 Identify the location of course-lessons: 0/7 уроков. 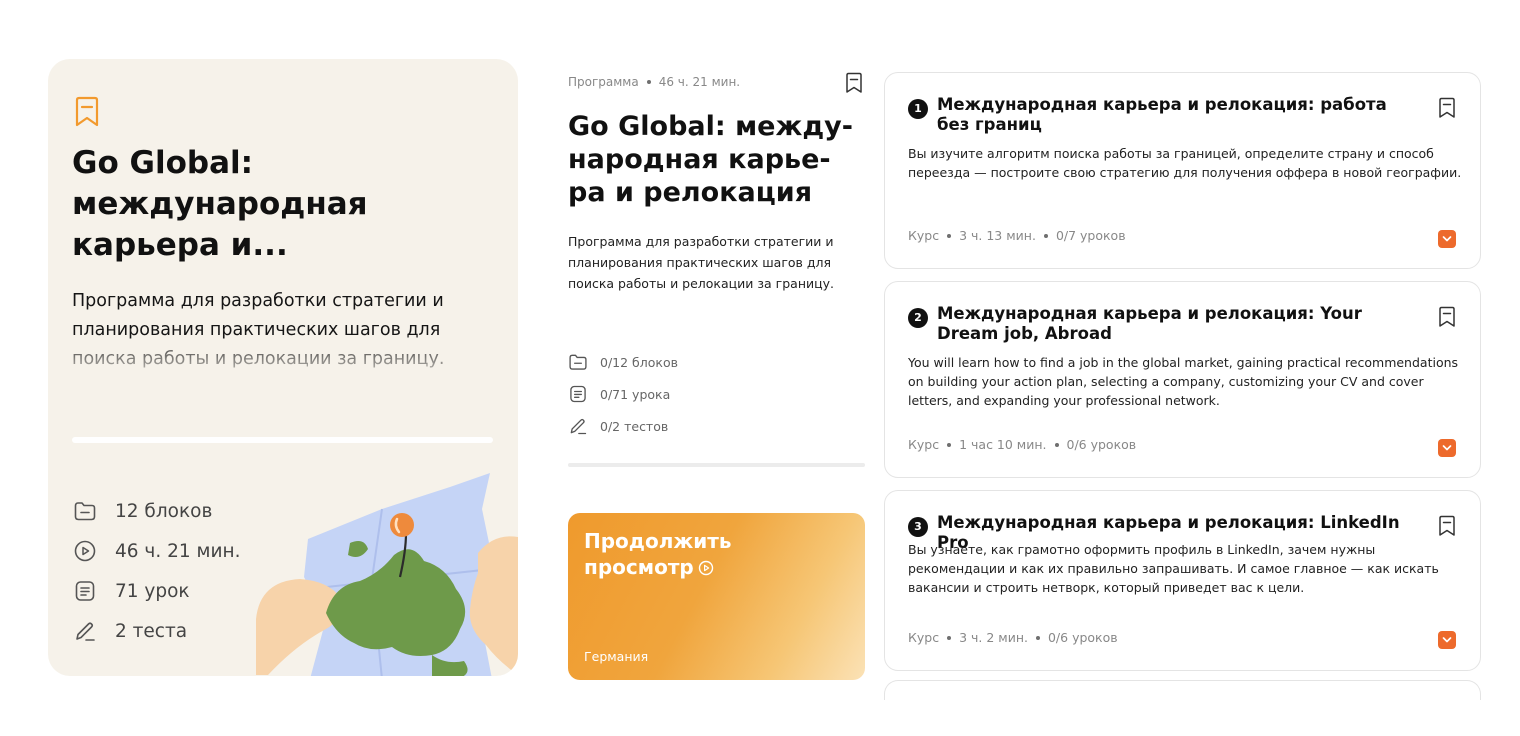
(1090, 235).